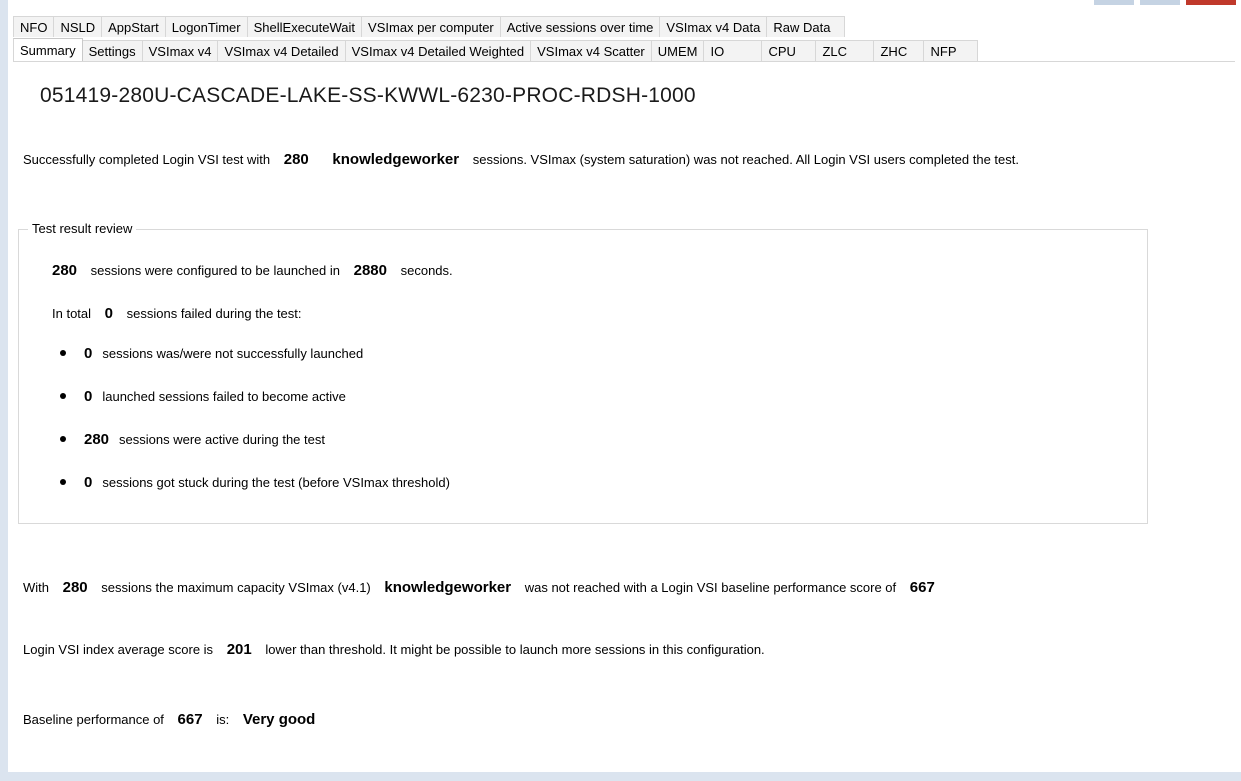 The width and height of the screenshot is (1241, 781). I want to click on tab-nsld: NSLD, so click(78, 26).